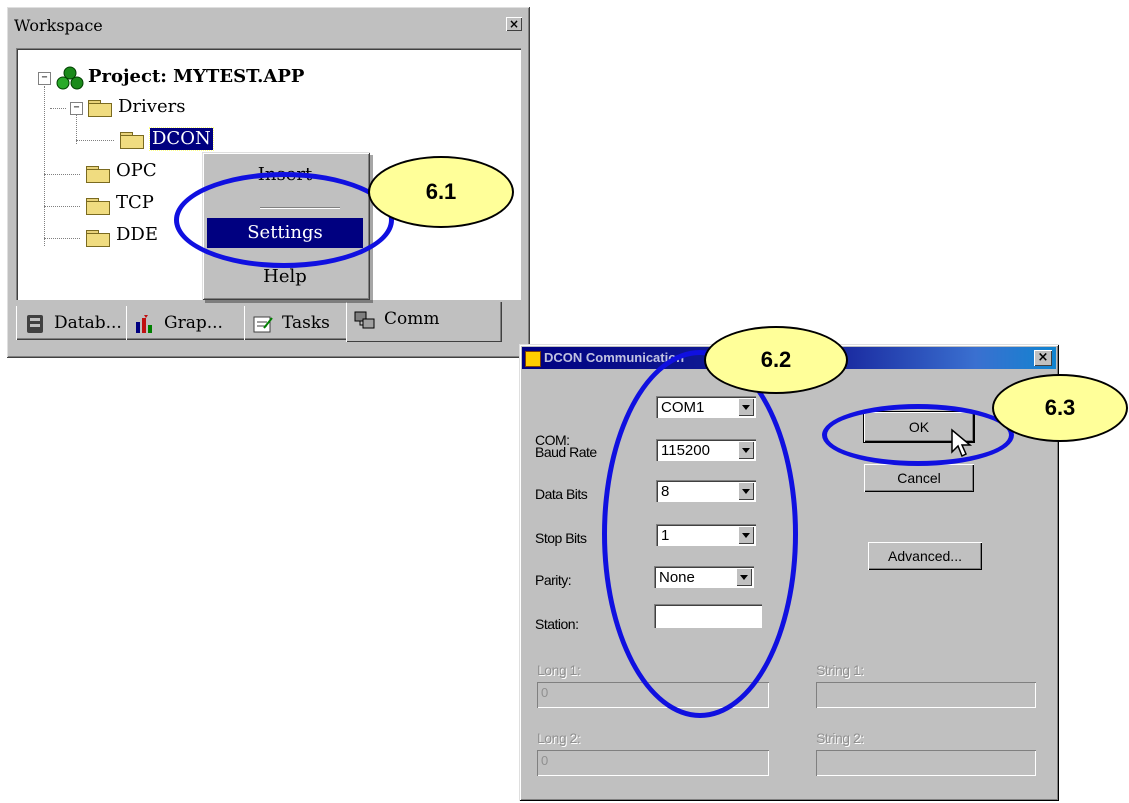 The image size is (1129, 803). Describe the element at coordinates (918, 435) in the screenshot. I see `highlight-ellipse-ok` at that location.